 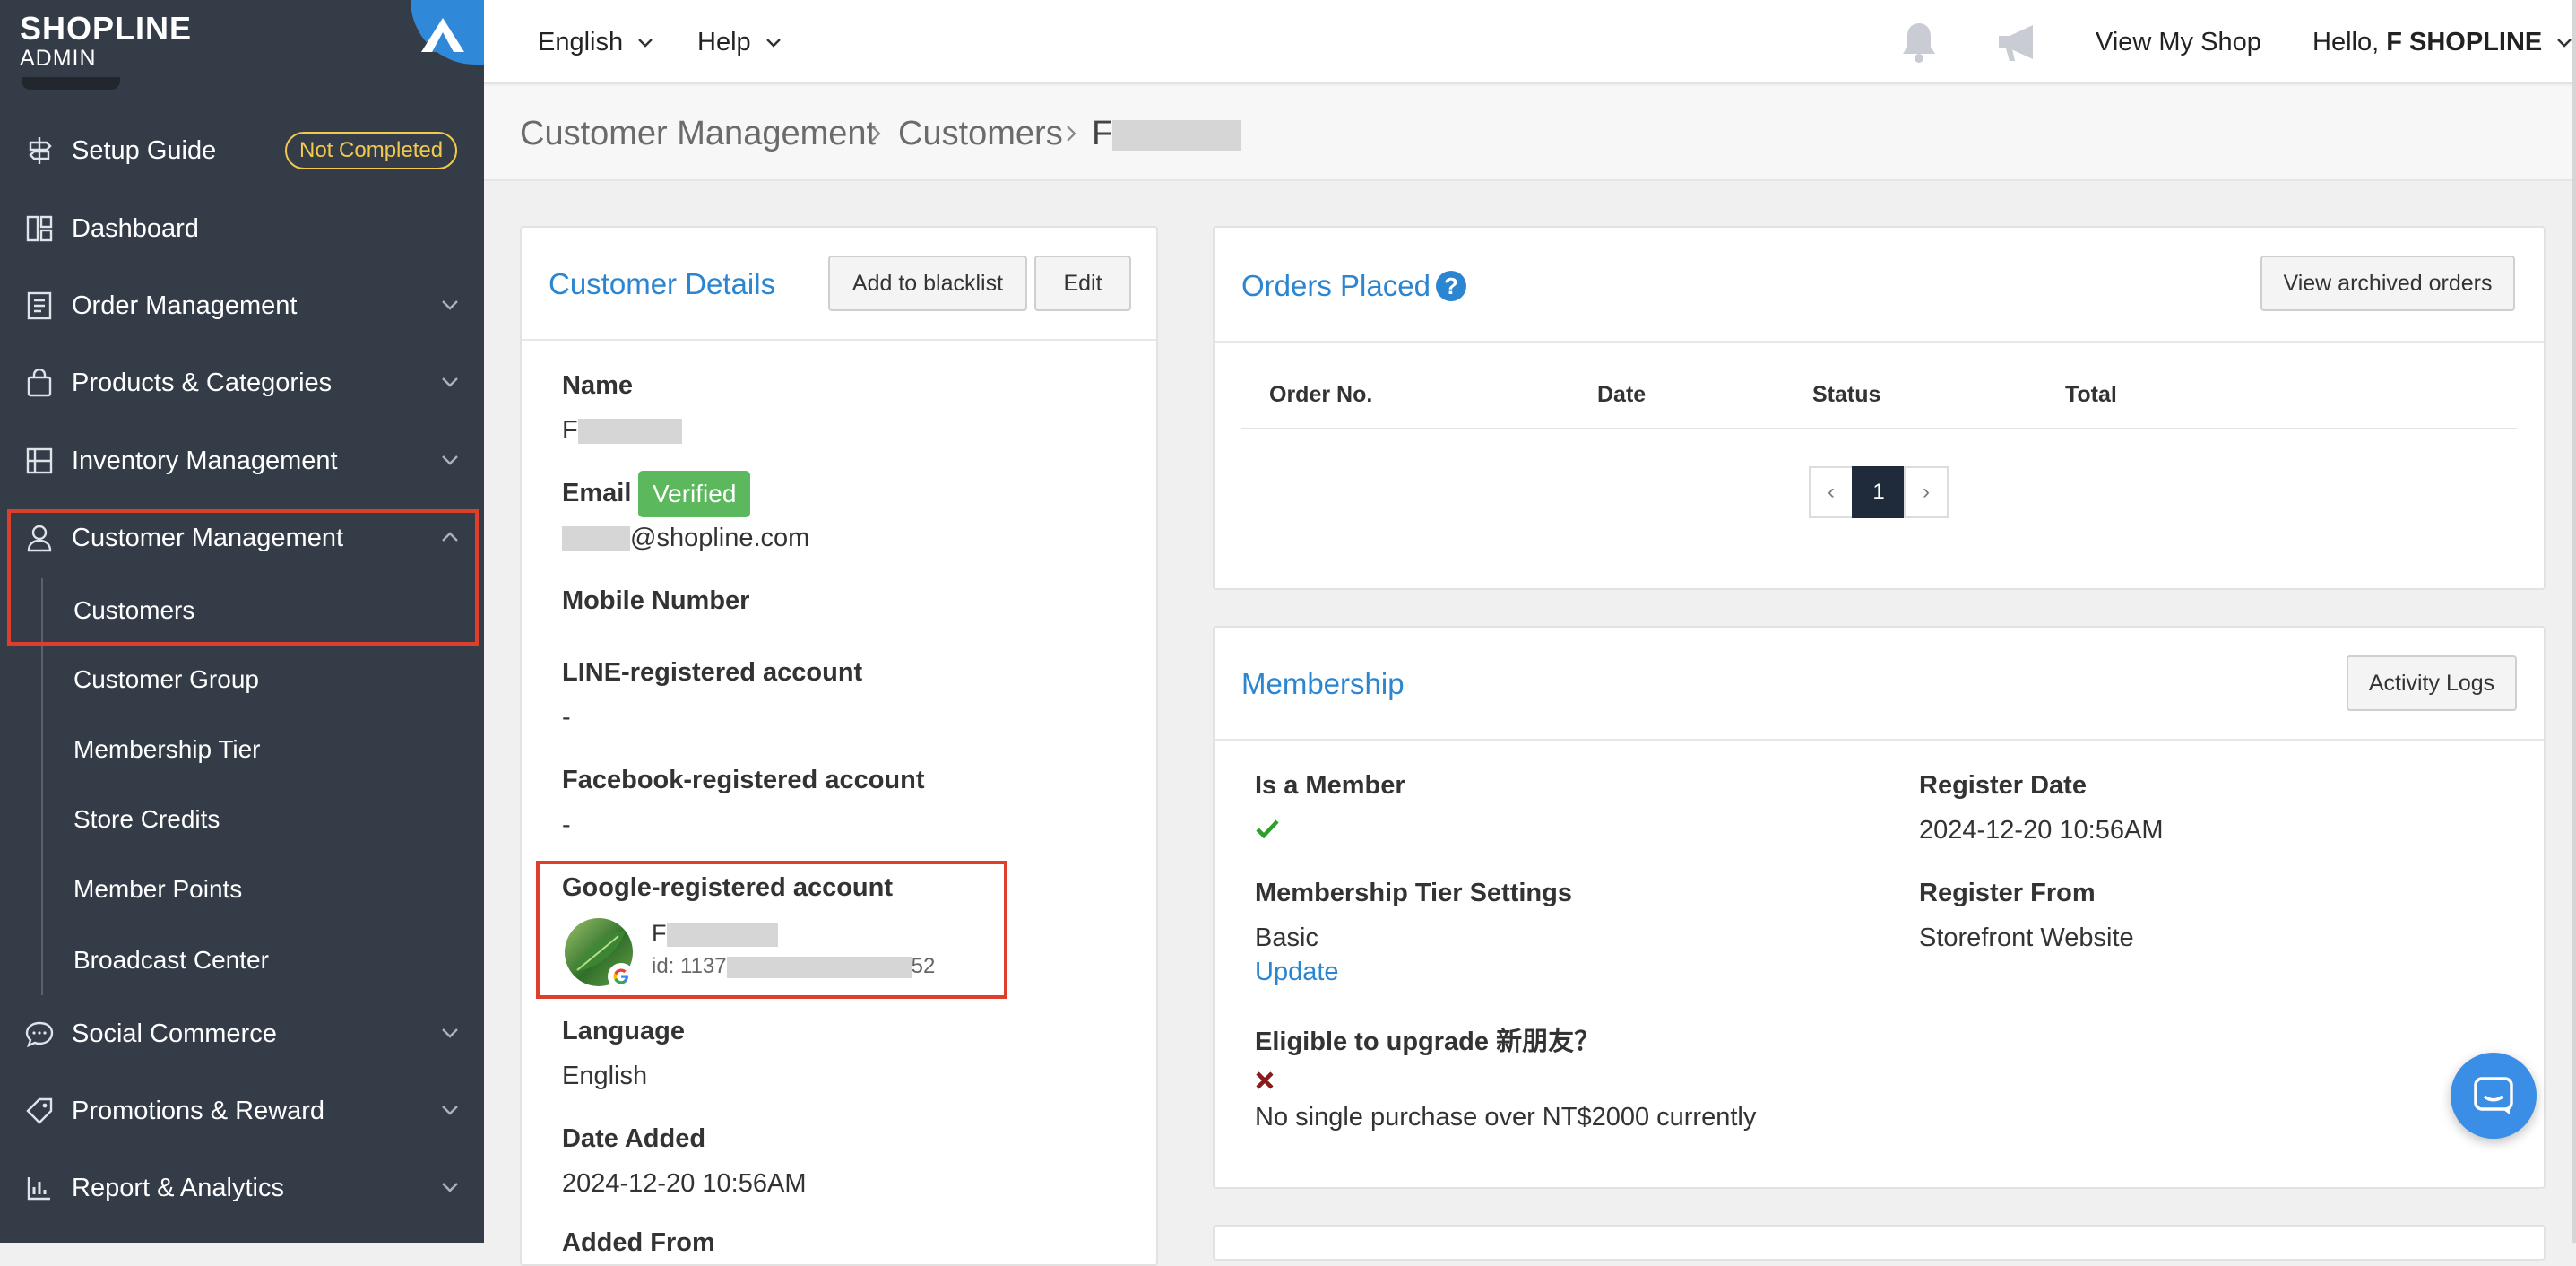 I want to click on sidebar-item-label: Dashboard, so click(x=135, y=228).